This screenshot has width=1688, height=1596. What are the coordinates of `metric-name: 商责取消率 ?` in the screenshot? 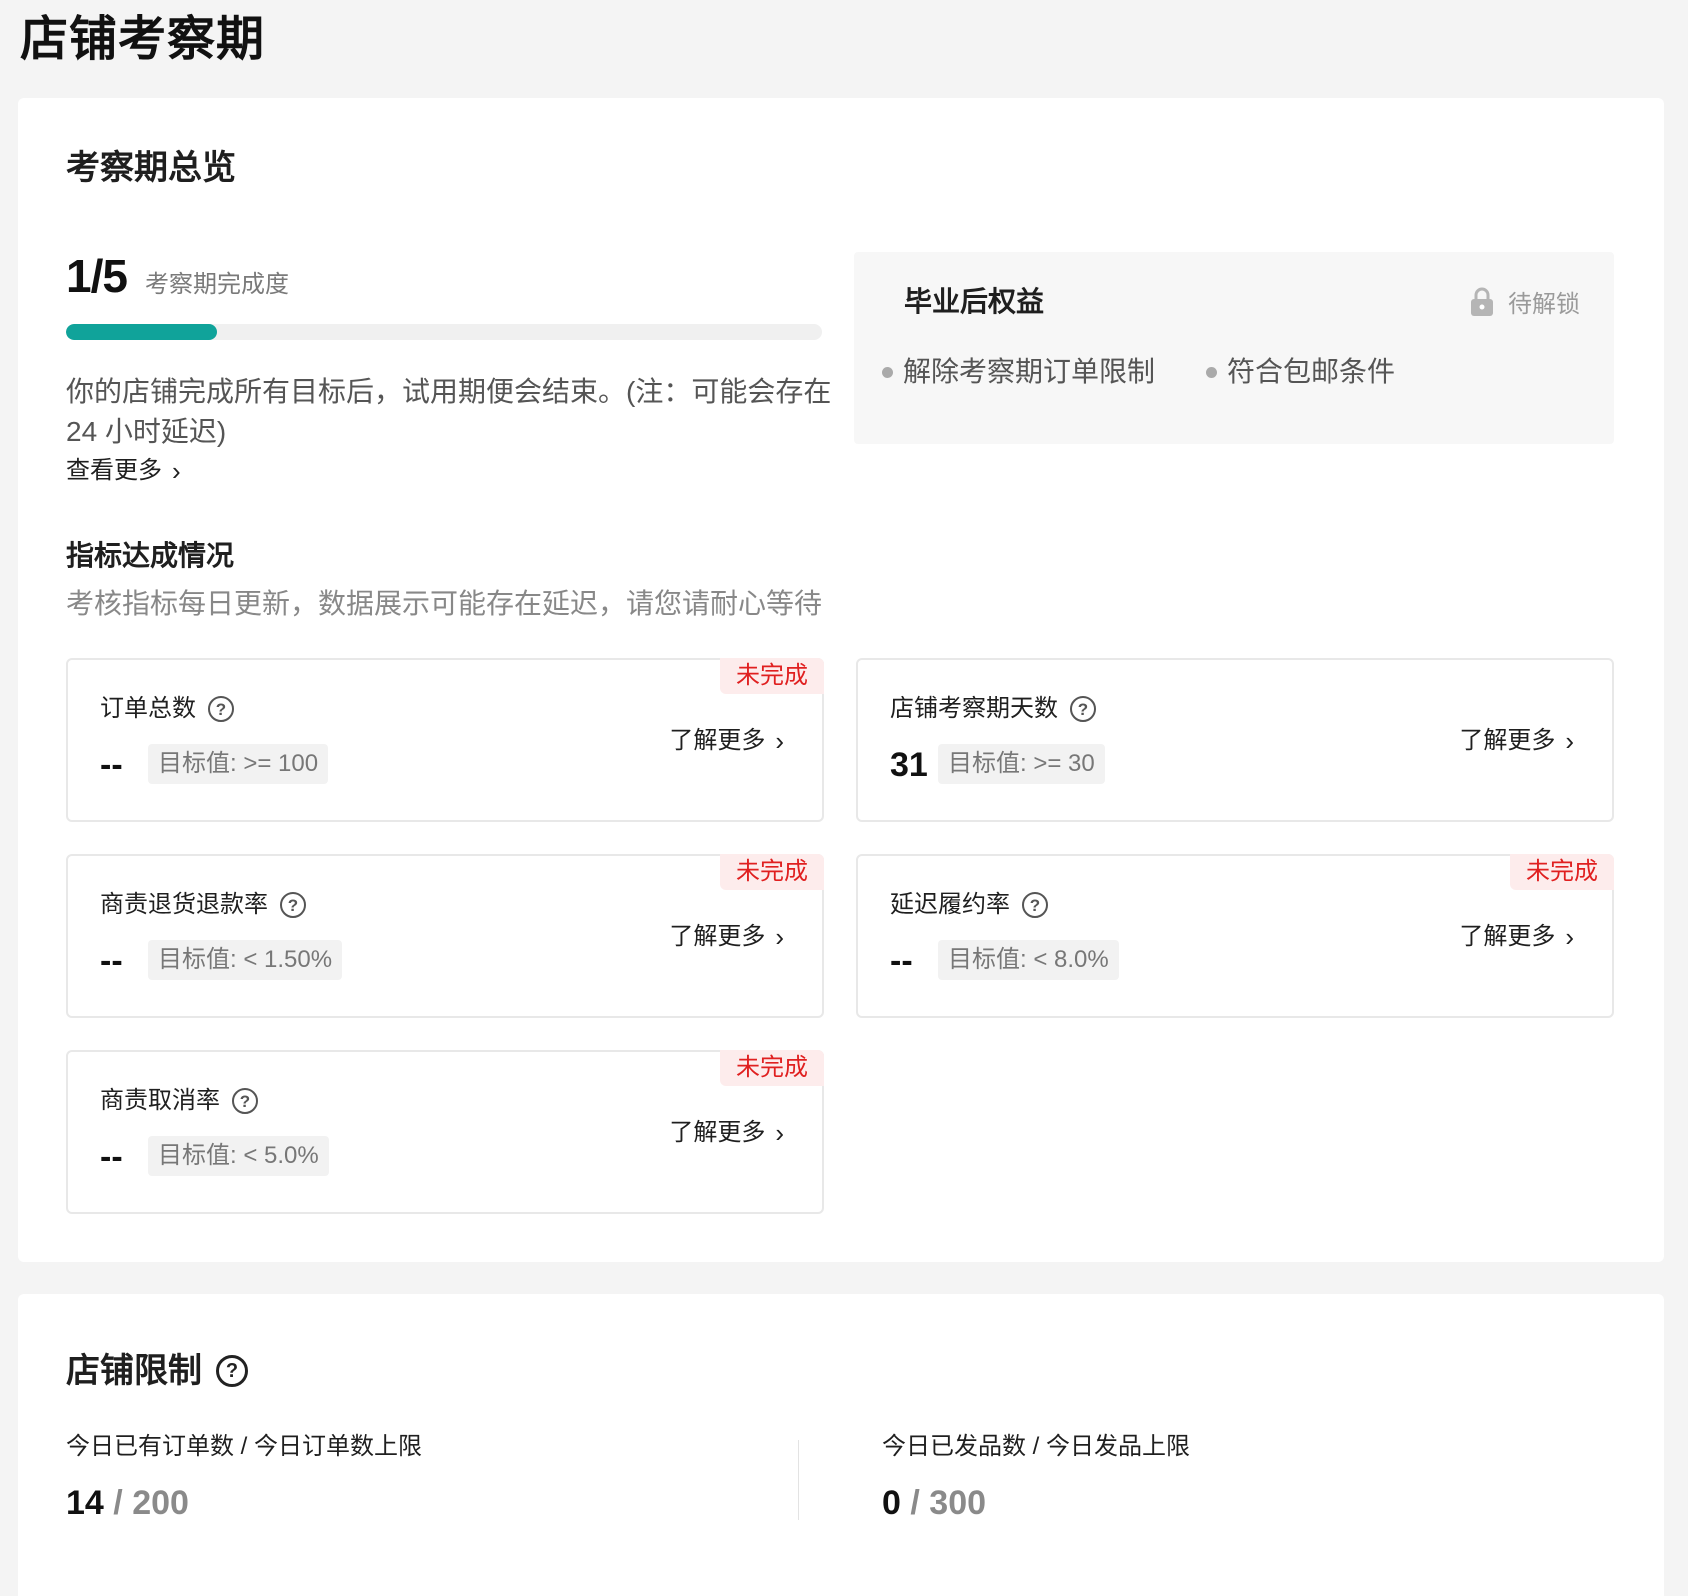 It's located at (179, 1101).